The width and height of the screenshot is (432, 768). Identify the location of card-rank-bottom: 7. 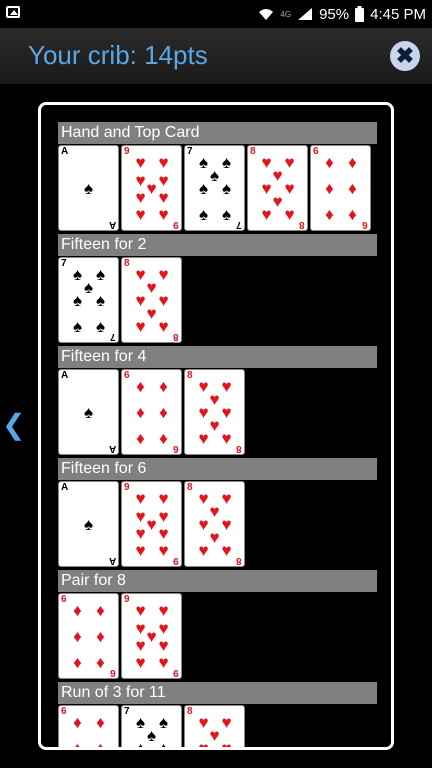
(239, 224).